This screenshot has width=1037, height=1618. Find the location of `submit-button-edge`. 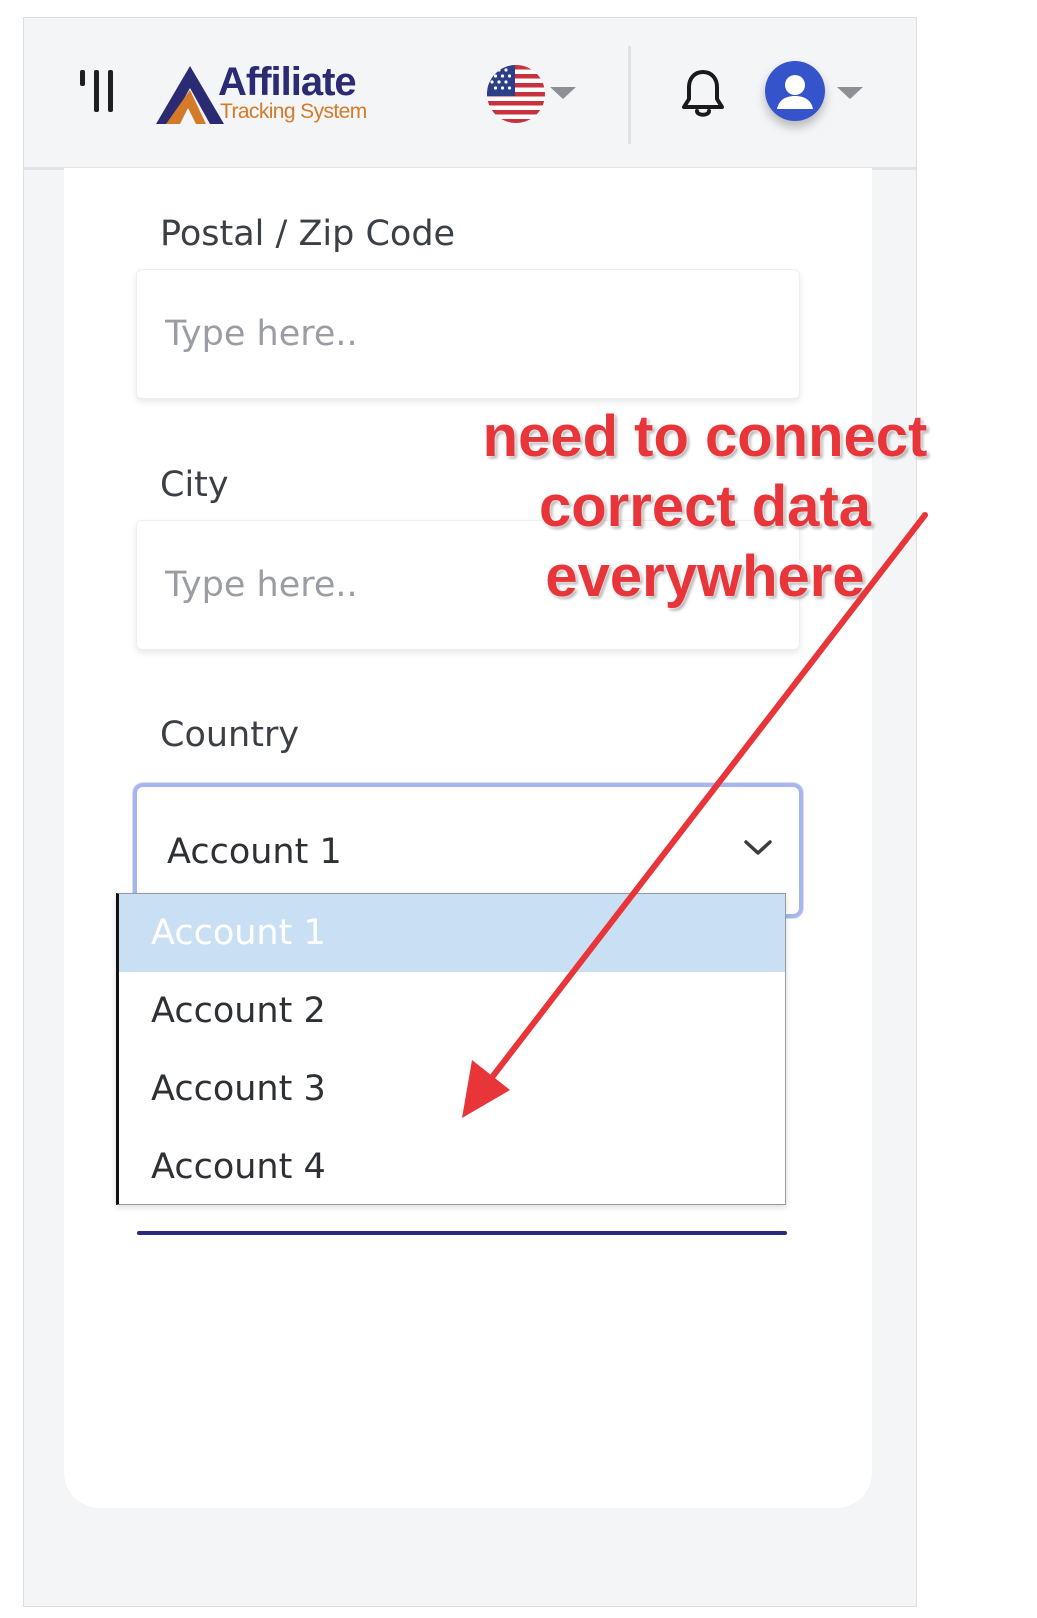

submit-button-edge is located at coordinates (462, 1233).